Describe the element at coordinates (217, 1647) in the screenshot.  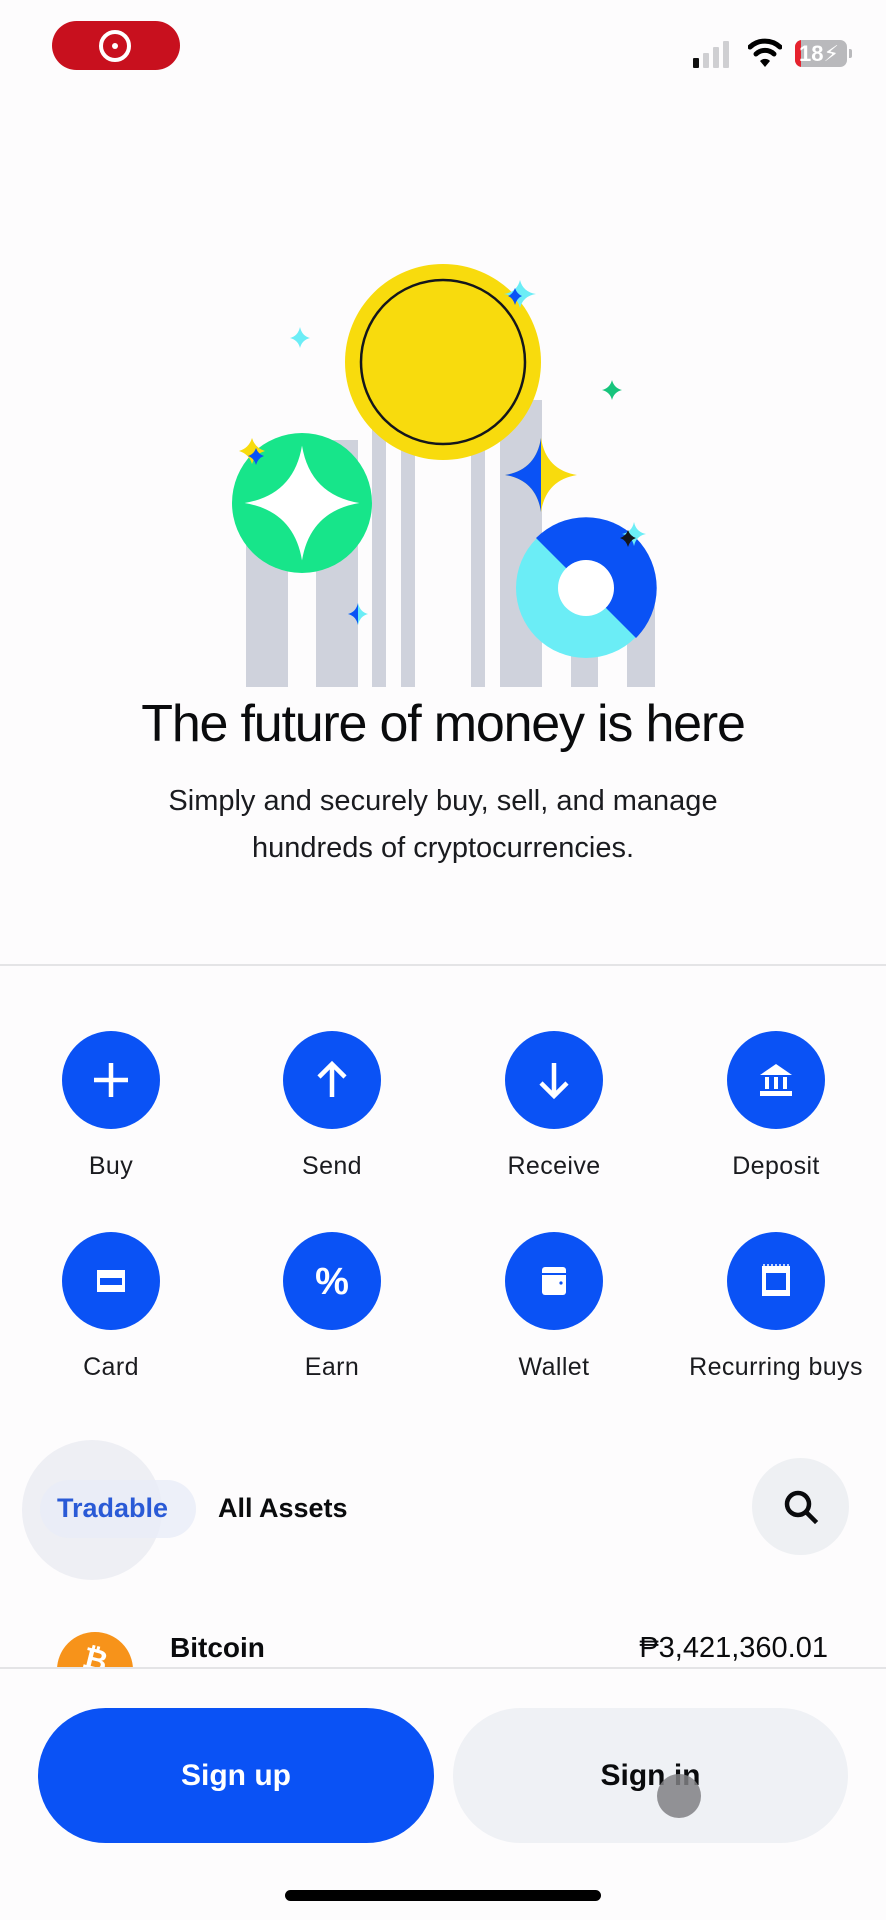
I see `asset-name: Bitcoin` at that location.